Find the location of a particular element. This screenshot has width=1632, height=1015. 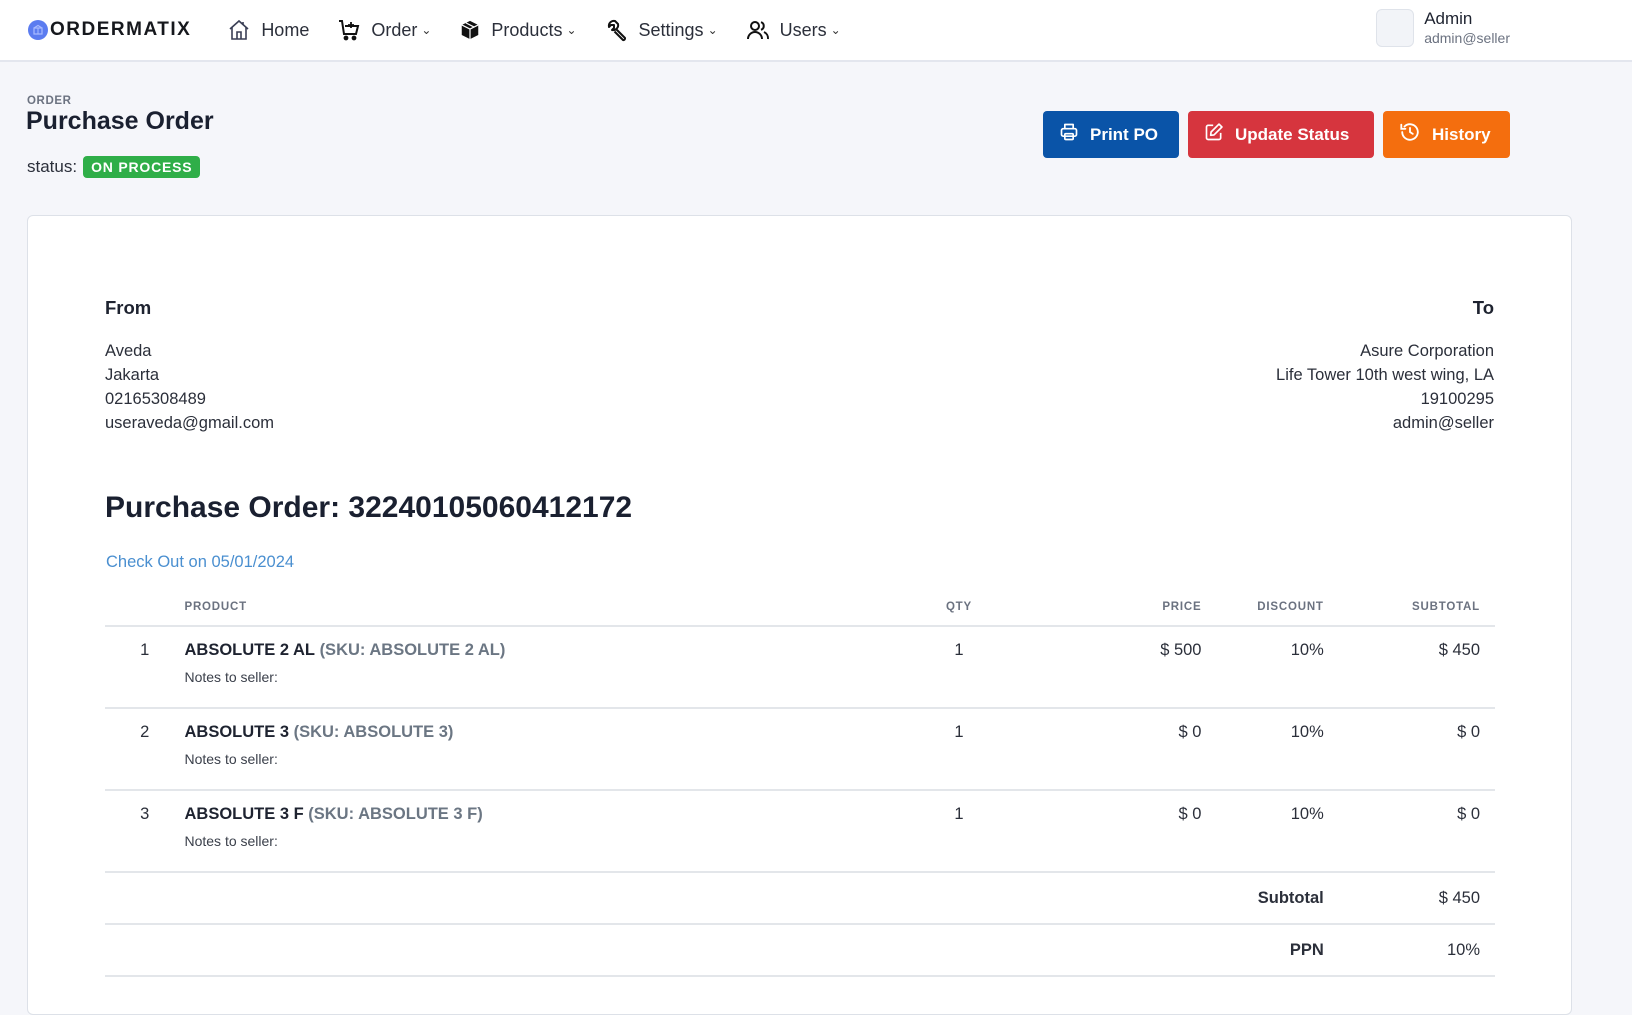

to-name: Asure Corporation is located at coordinates (1427, 351).